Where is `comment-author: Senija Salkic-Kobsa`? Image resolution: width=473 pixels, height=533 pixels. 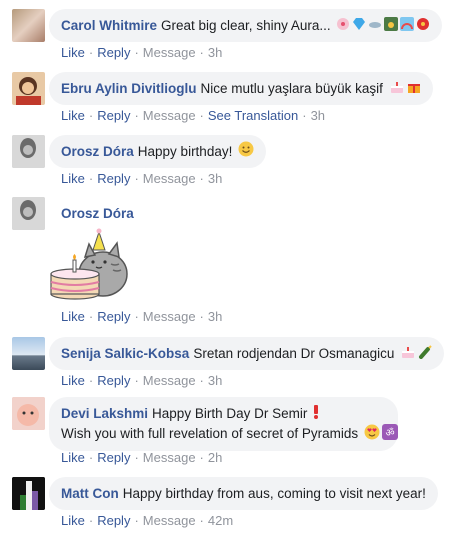 comment-author: Senija Salkic-Kobsa is located at coordinates (125, 353).